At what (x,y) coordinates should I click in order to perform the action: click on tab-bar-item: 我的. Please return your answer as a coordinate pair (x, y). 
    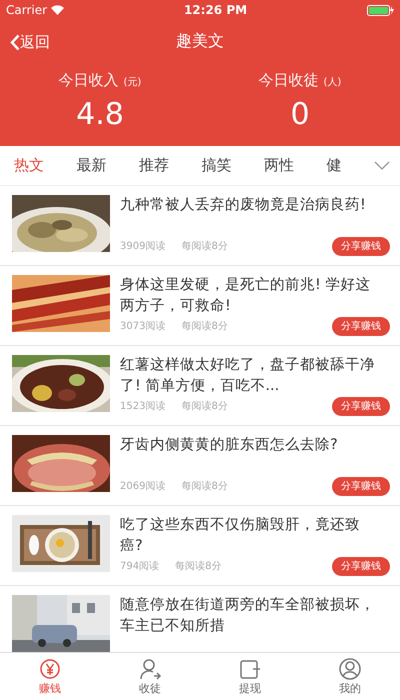
    Looking at the image, I should click on (350, 677).